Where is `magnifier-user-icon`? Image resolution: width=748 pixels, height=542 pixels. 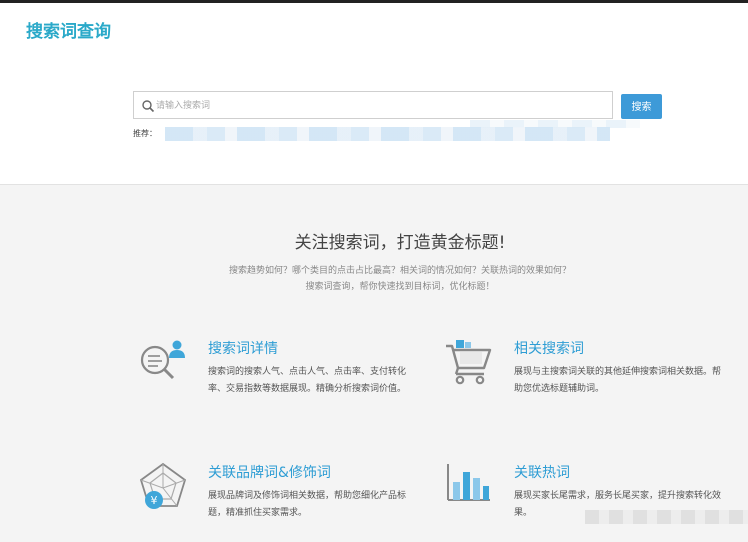
magnifier-user-icon is located at coordinates (162, 360).